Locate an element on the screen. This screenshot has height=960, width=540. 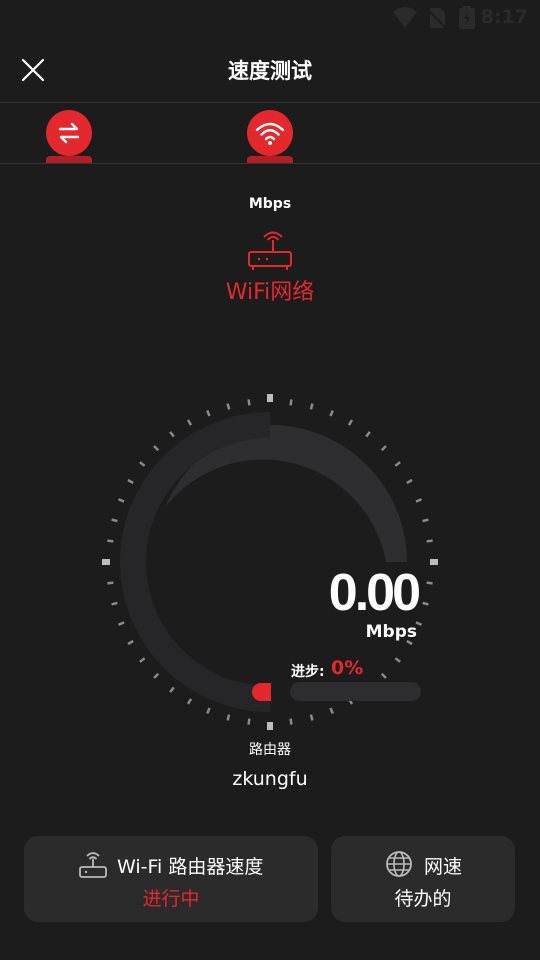
status-time: 8:17 is located at coordinates (504, 17).